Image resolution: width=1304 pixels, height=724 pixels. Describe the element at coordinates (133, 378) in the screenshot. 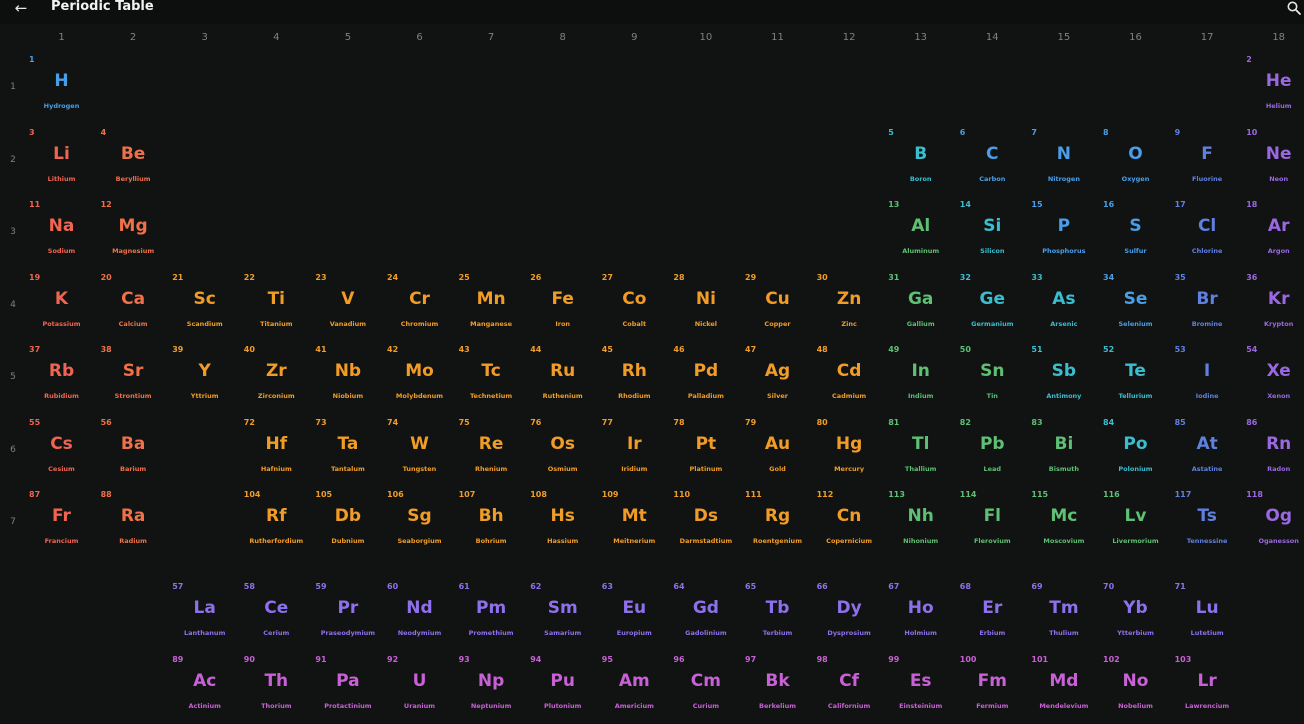

I see `element-cell-sr: 38 Sr Strontium` at that location.